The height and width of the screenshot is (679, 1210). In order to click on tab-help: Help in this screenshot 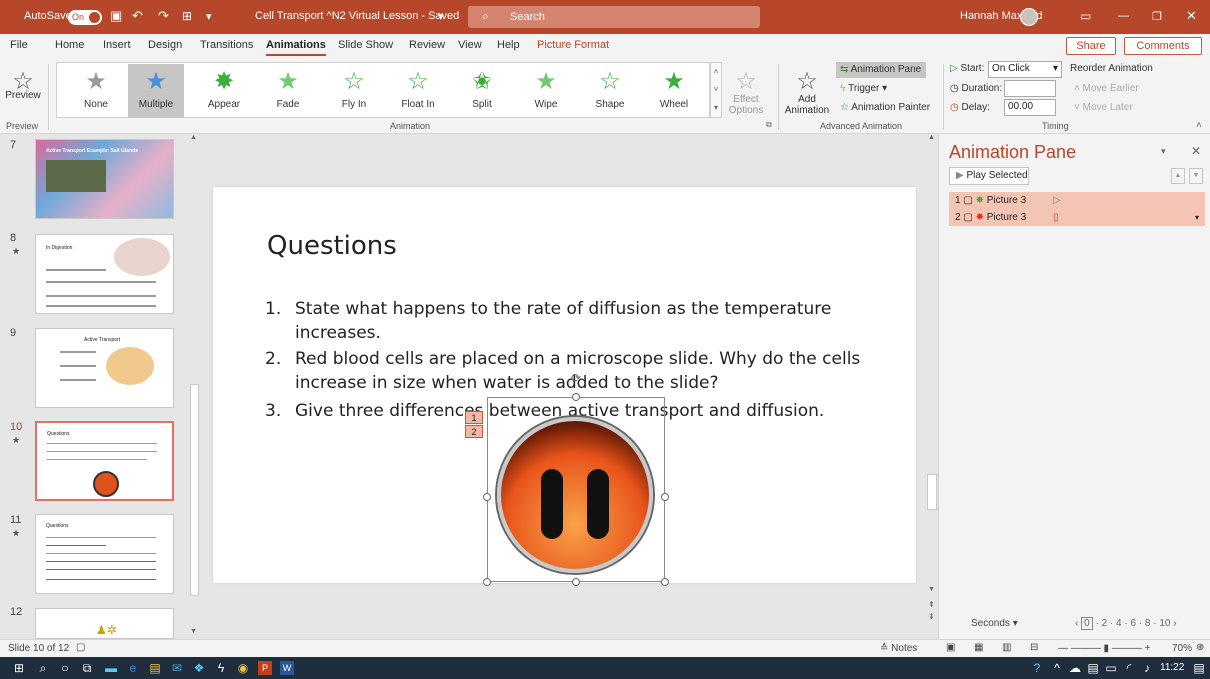, I will do `click(508, 45)`.